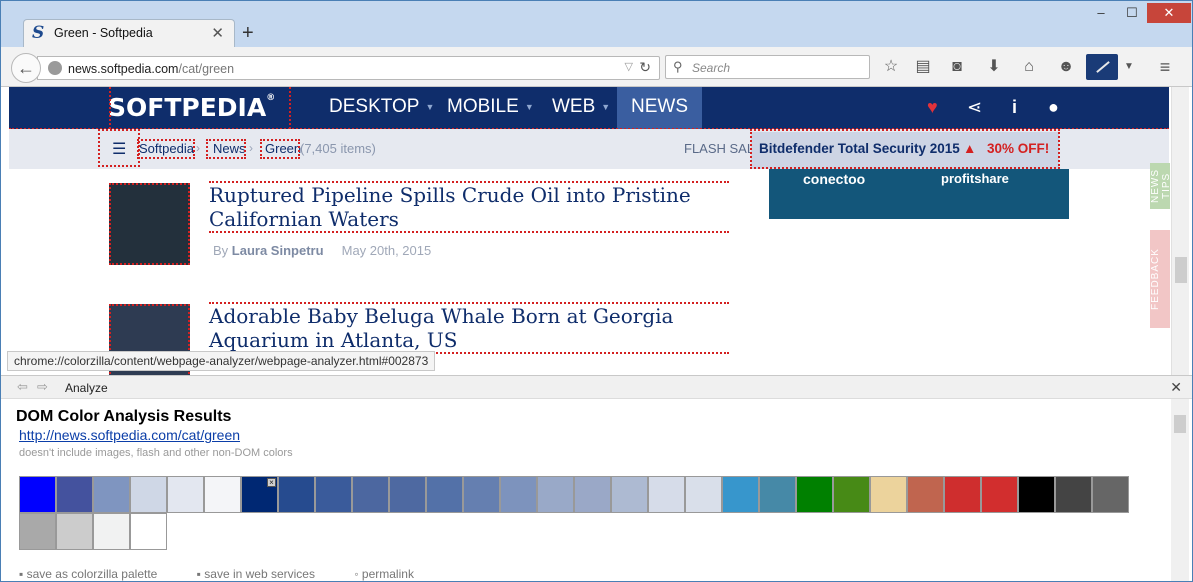 The height and width of the screenshot is (582, 1193). I want to click on items-count: (7,405 items), so click(338, 148).